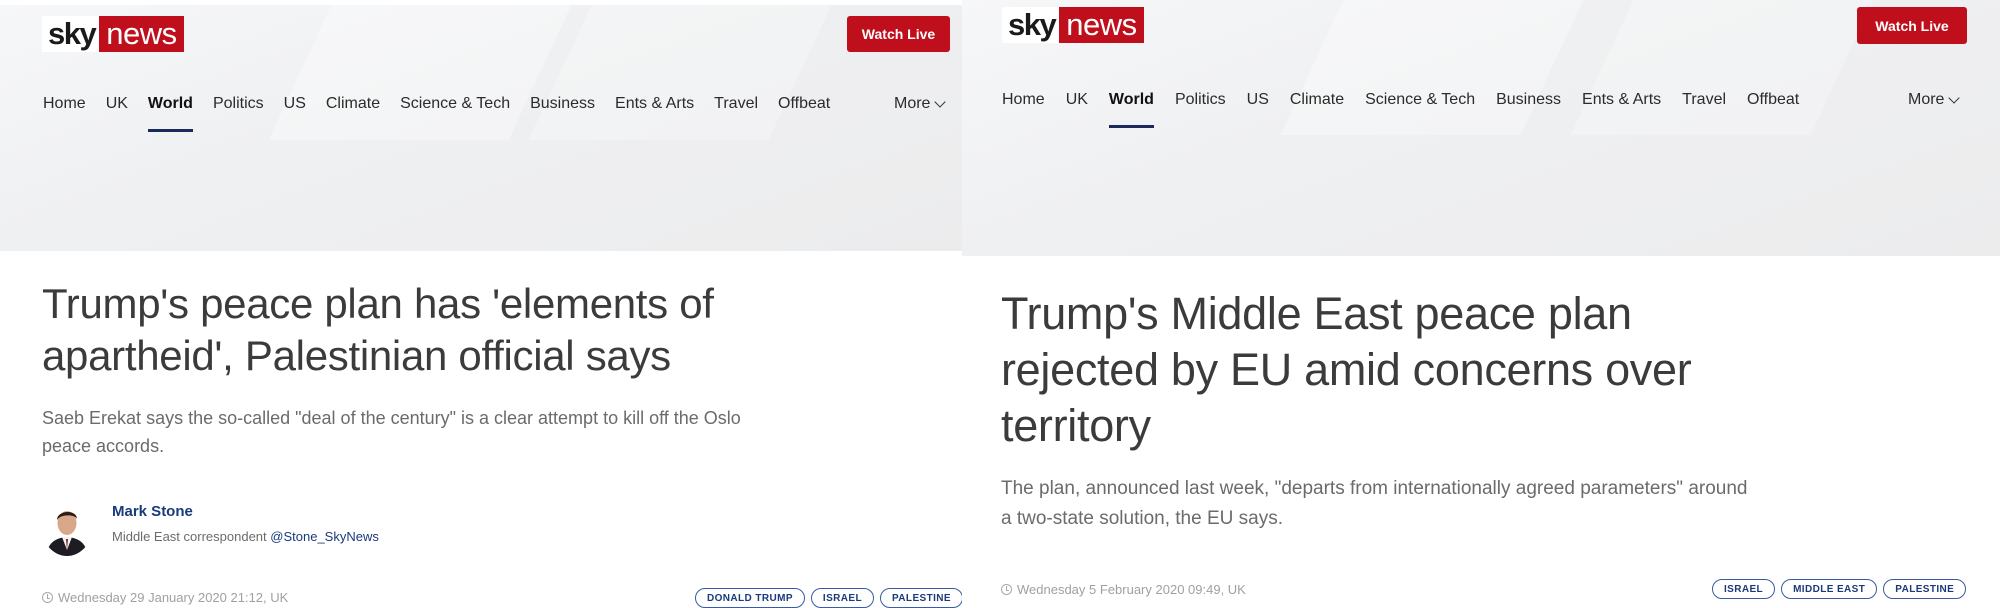 This screenshot has height=608, width=2000. I want to click on topic-tags: ISRAEL MIDDLE EAST PALESTINE, so click(1839, 589).